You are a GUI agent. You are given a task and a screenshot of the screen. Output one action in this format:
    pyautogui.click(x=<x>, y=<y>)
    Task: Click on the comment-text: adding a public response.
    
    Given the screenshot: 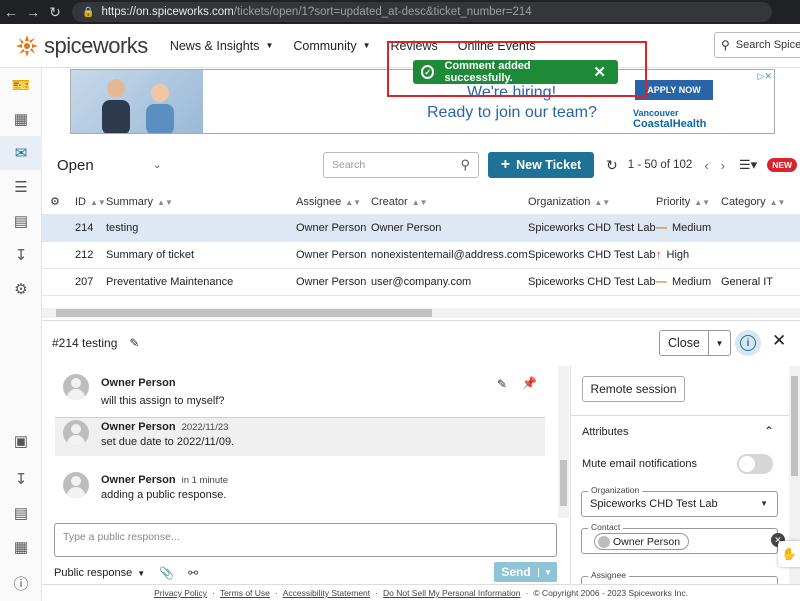 What is the action you would take?
    pyautogui.click(x=164, y=495)
    